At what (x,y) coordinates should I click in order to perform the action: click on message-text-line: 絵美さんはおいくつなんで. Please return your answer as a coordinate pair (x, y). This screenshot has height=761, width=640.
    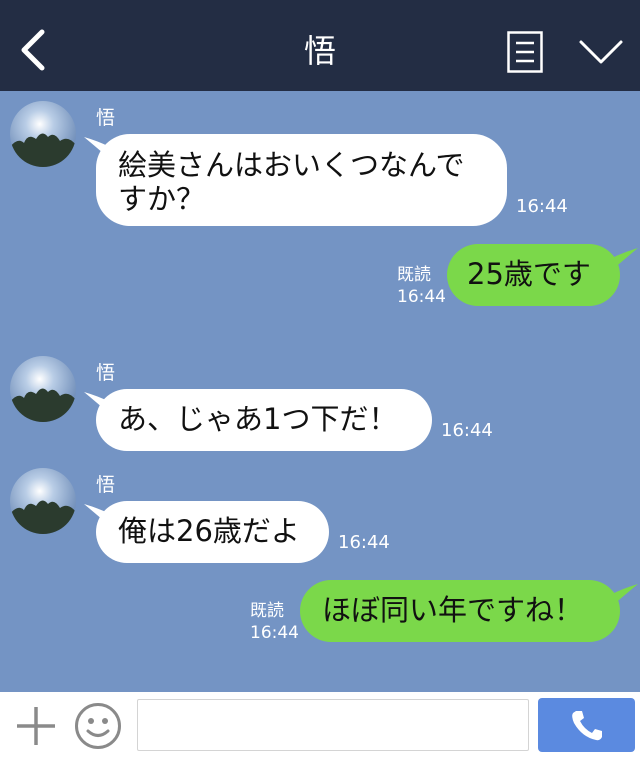
    Looking at the image, I should click on (291, 165).